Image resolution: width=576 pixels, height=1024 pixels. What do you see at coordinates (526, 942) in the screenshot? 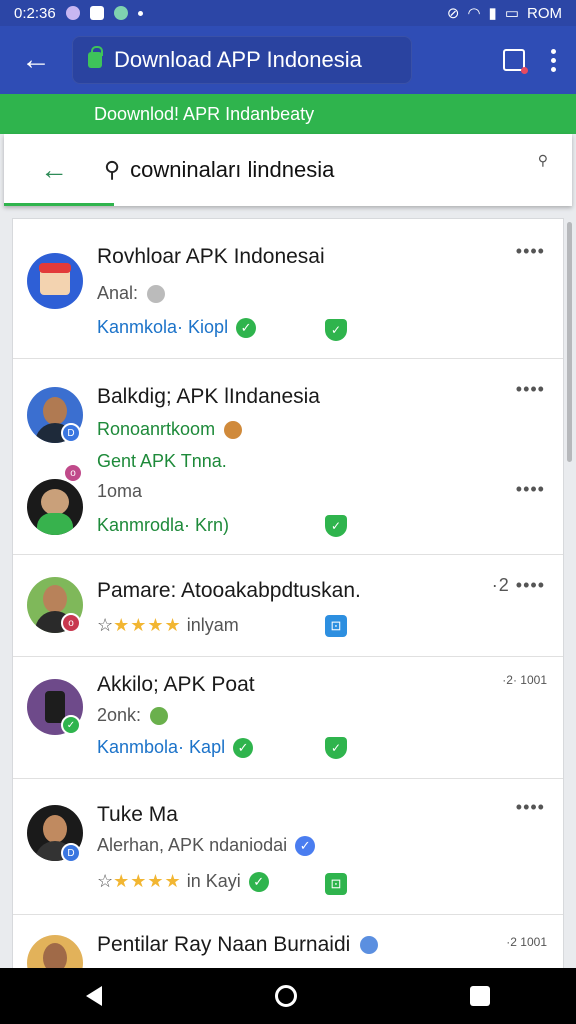
I see `version-label: ·2 1001` at bounding box center [526, 942].